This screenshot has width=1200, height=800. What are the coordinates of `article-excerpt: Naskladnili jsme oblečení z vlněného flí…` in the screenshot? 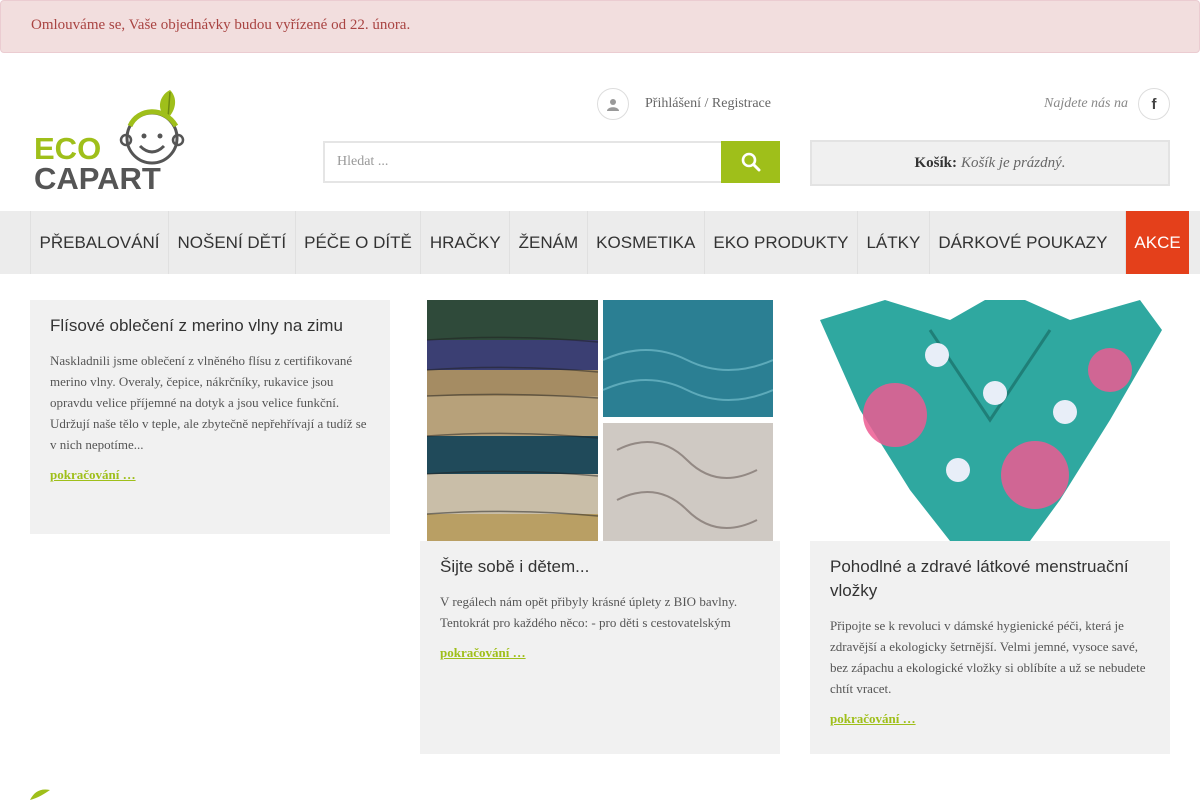 It's located at (208, 402).